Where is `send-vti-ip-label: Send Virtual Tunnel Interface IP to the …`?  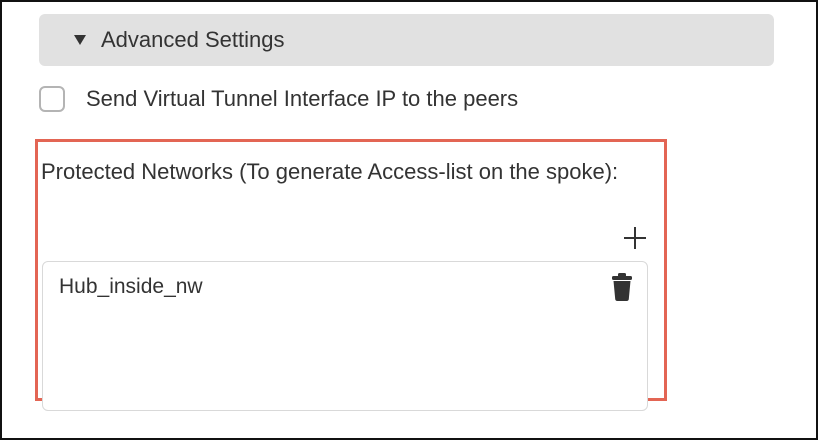
send-vti-ip-label: Send Virtual Tunnel Interface IP to the … is located at coordinates (302, 98).